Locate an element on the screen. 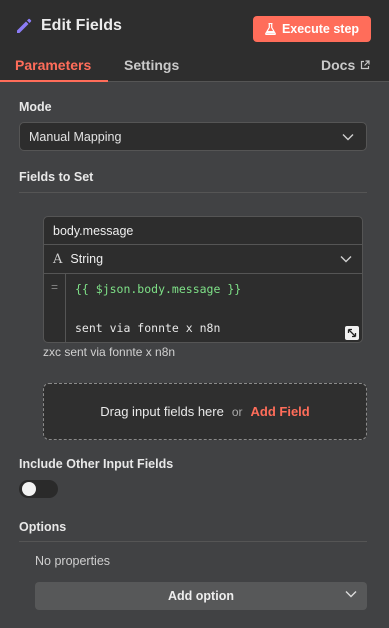 The width and height of the screenshot is (389, 628). string-type-icon: A is located at coordinates (58, 259).